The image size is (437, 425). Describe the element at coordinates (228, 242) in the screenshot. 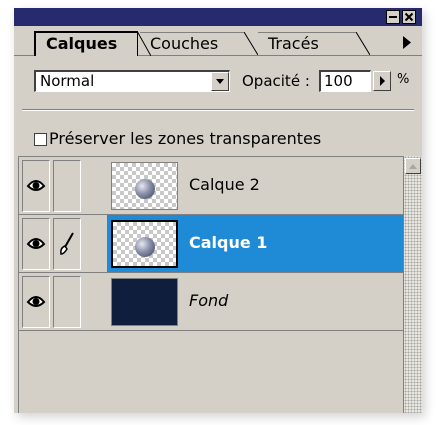

I see `layer-name: Calque 1` at that location.